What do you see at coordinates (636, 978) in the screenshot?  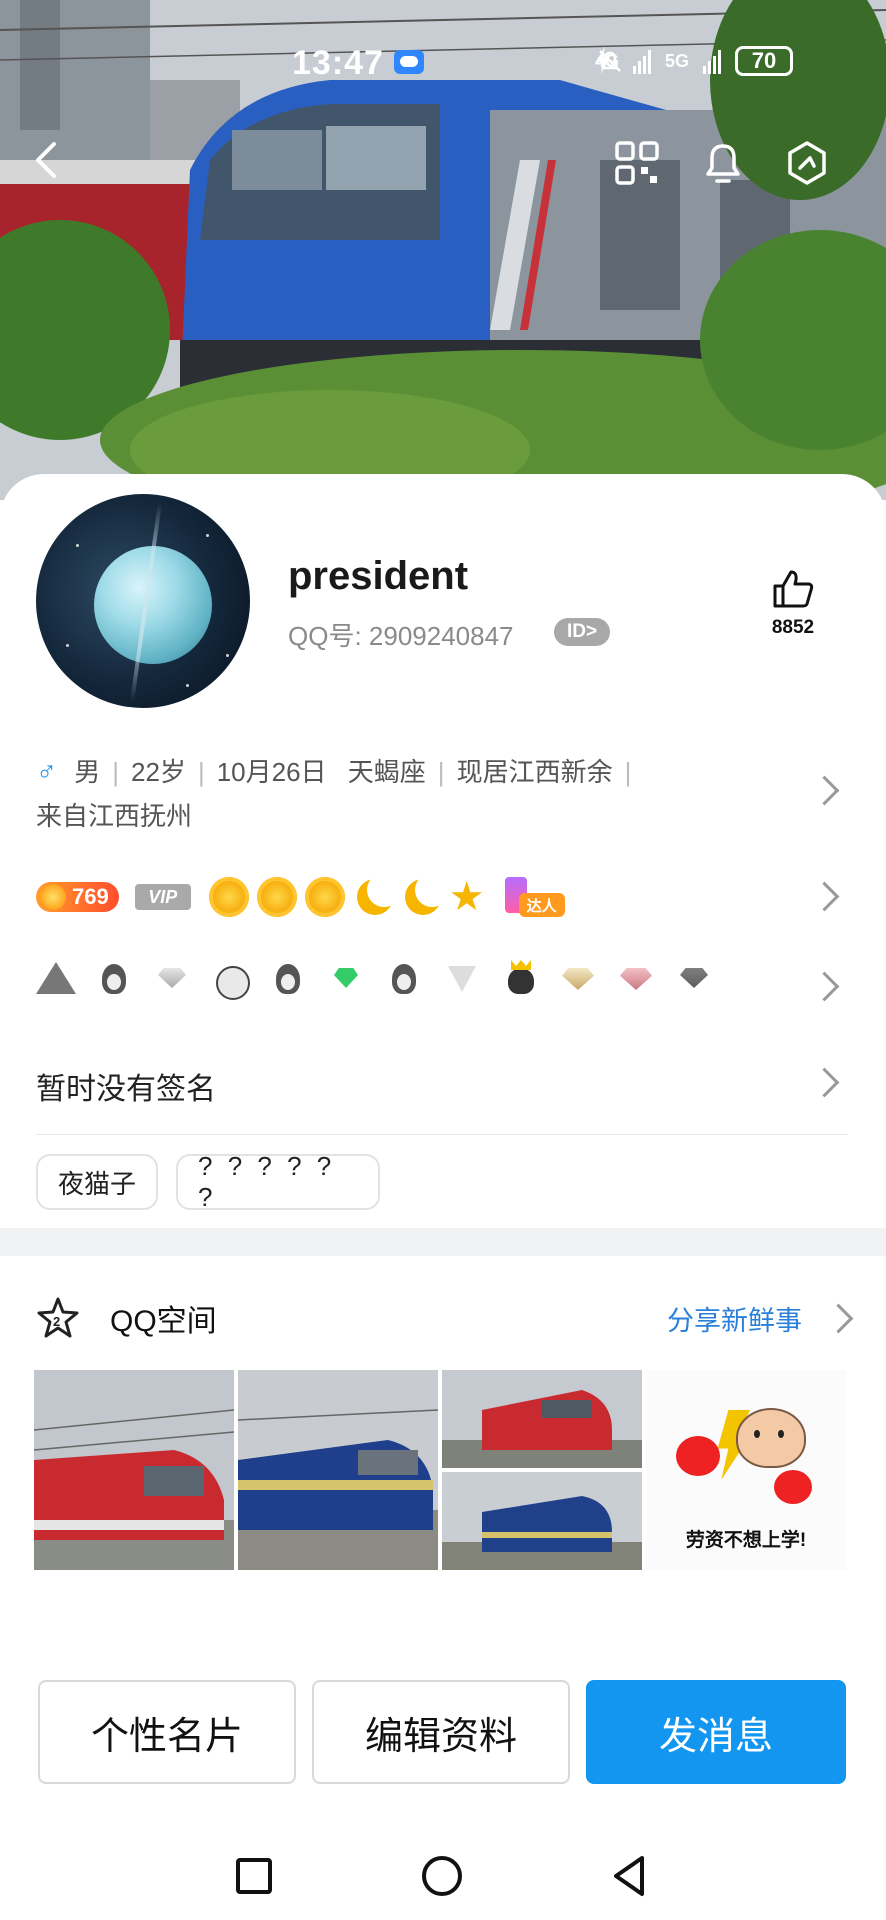 I see `badge-pink-diamond-icon` at bounding box center [636, 978].